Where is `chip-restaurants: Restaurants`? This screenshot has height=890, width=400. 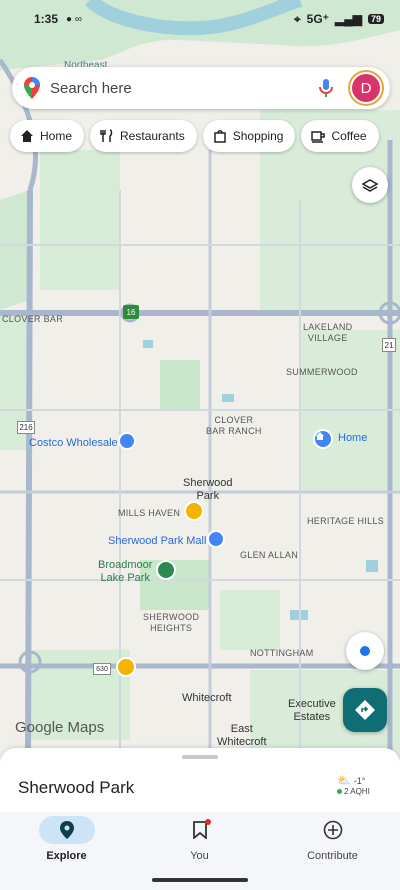
chip-restaurants: Restaurants is located at coordinates (143, 136).